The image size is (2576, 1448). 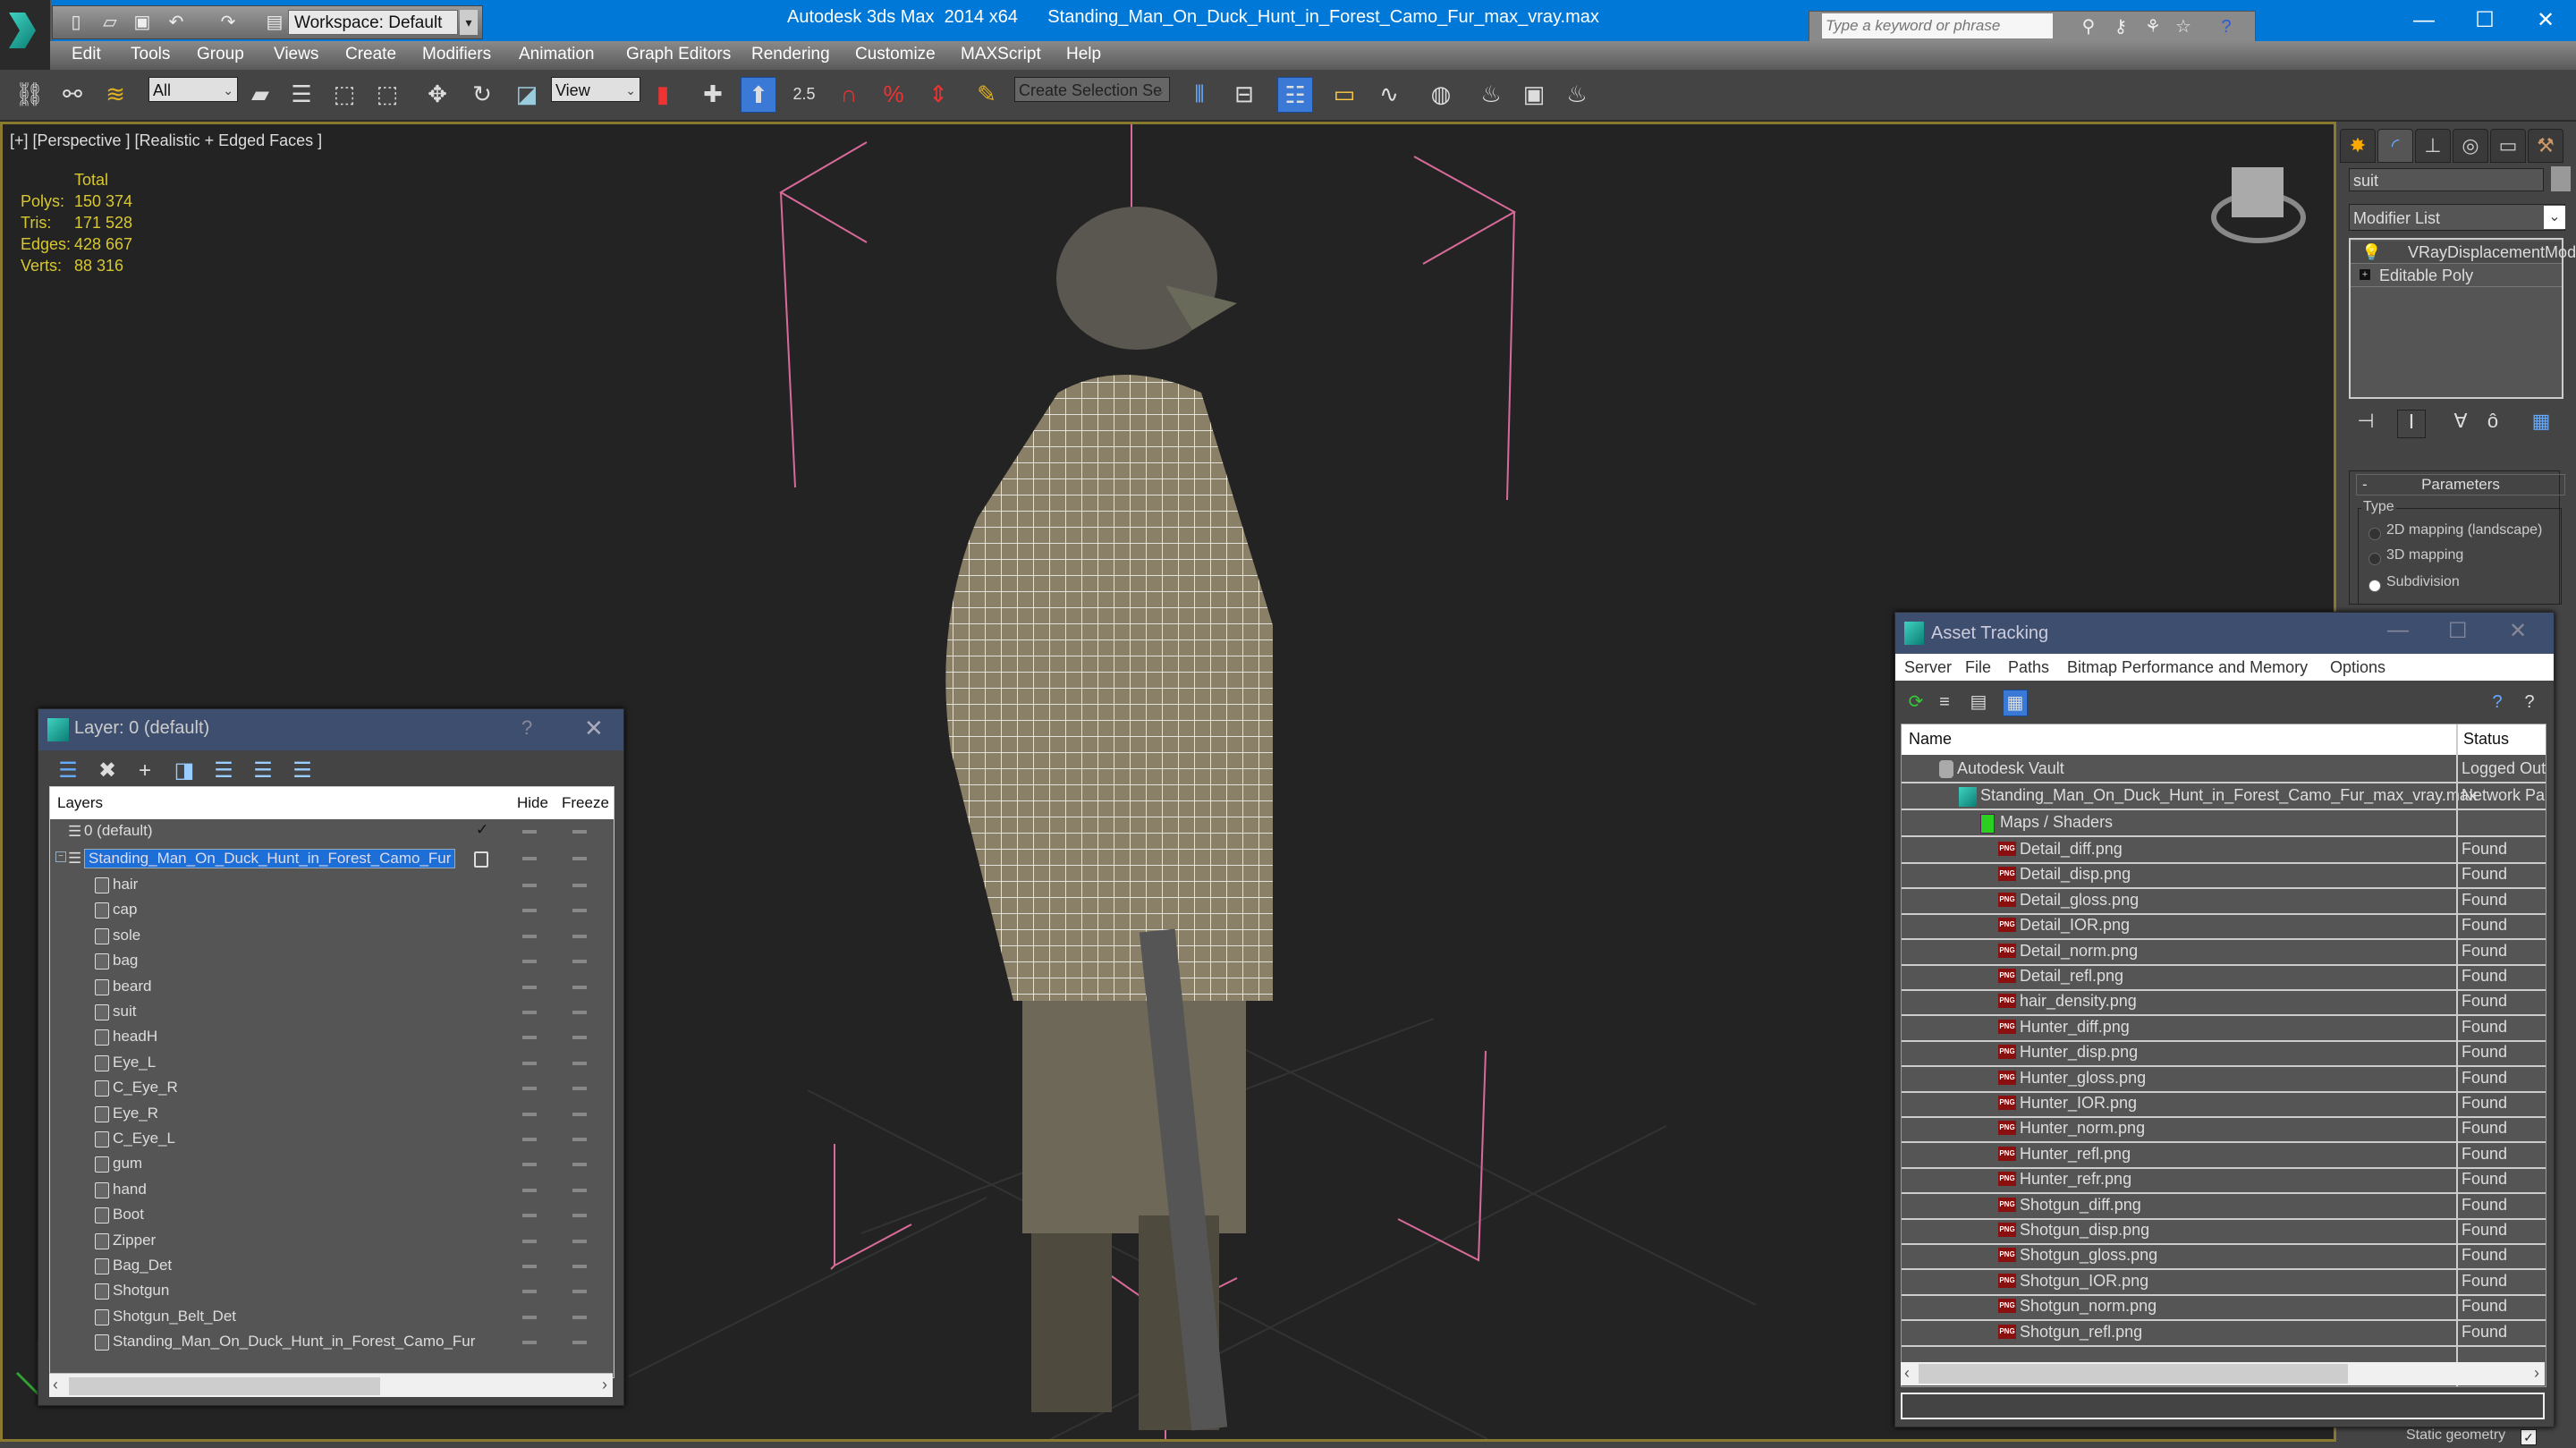 I want to click on layer-object-row: headH, so click(x=332, y=1037).